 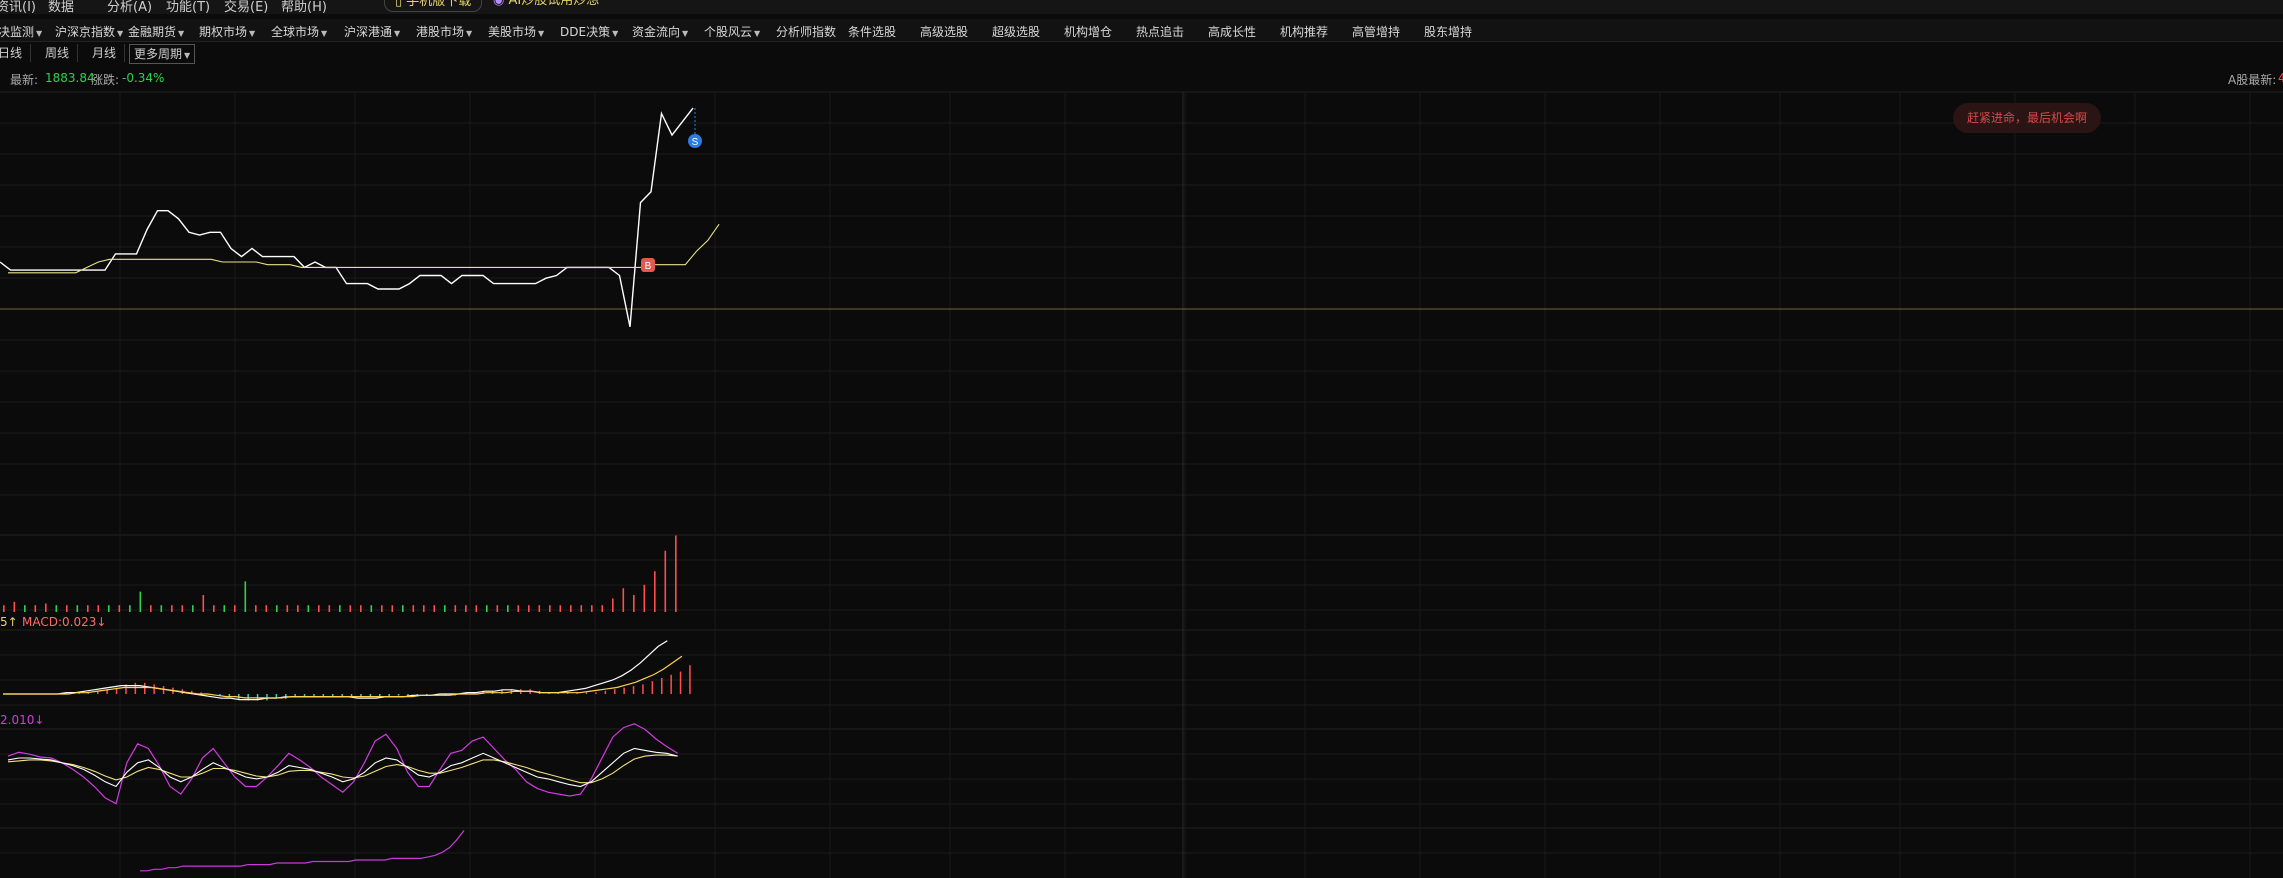 I want to click on bottom-indicator-line, so click(x=302, y=851).